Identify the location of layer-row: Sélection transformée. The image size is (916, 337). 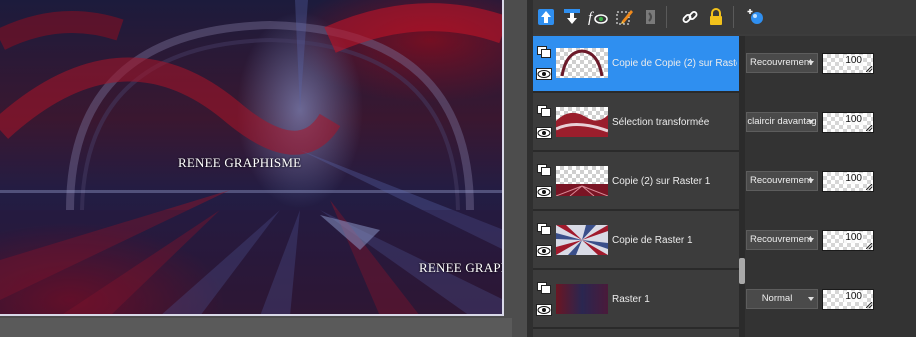
(636, 123).